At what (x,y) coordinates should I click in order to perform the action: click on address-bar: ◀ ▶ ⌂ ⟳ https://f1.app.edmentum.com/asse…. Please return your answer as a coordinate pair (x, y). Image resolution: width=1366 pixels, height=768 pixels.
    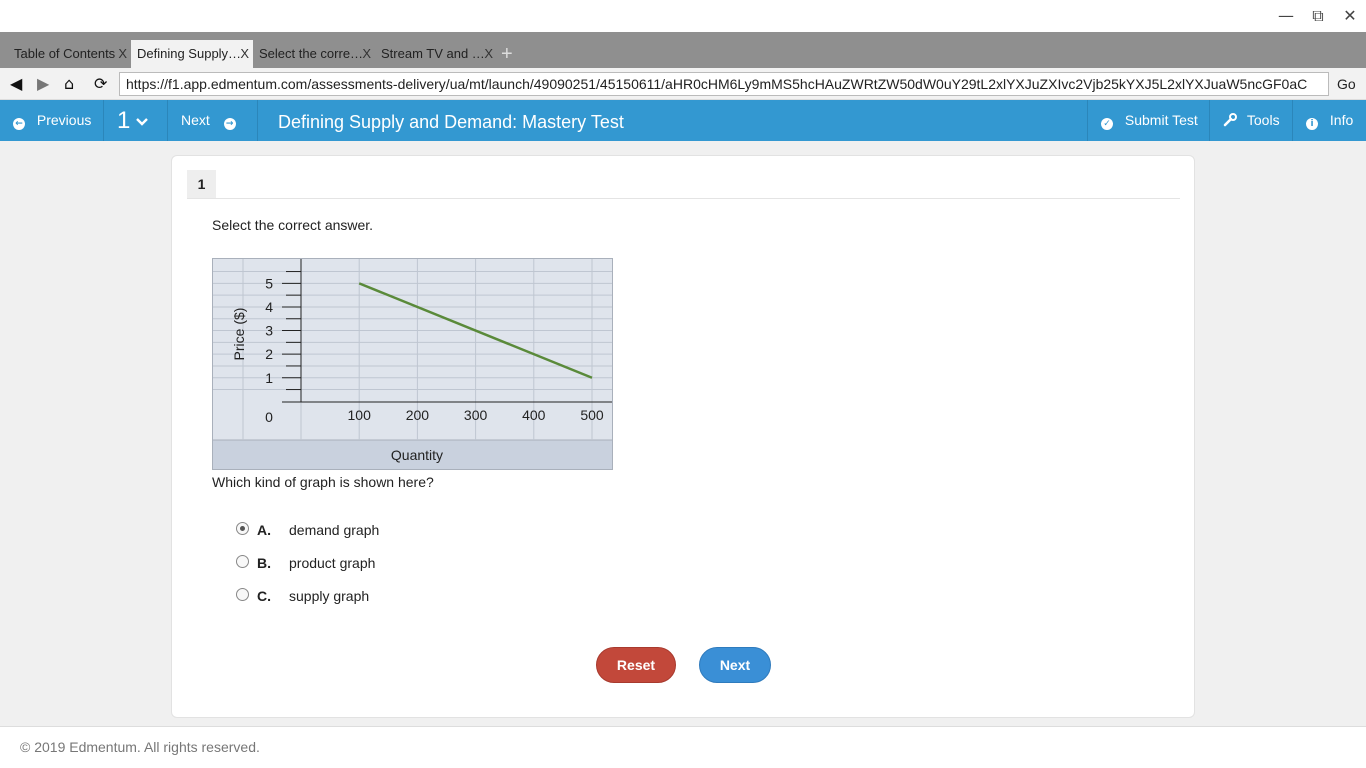
    Looking at the image, I should click on (683, 84).